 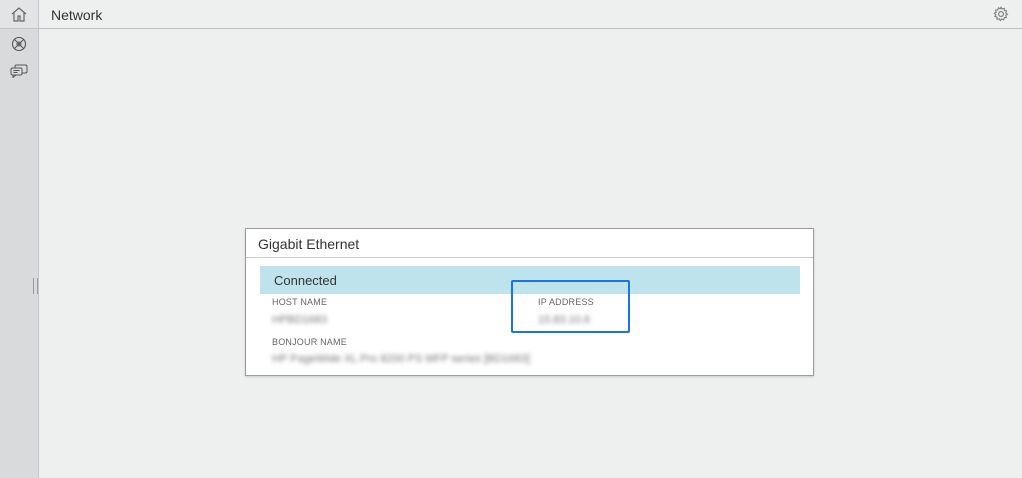 What do you see at coordinates (305, 280) in the screenshot?
I see `connection-status: Connected` at bounding box center [305, 280].